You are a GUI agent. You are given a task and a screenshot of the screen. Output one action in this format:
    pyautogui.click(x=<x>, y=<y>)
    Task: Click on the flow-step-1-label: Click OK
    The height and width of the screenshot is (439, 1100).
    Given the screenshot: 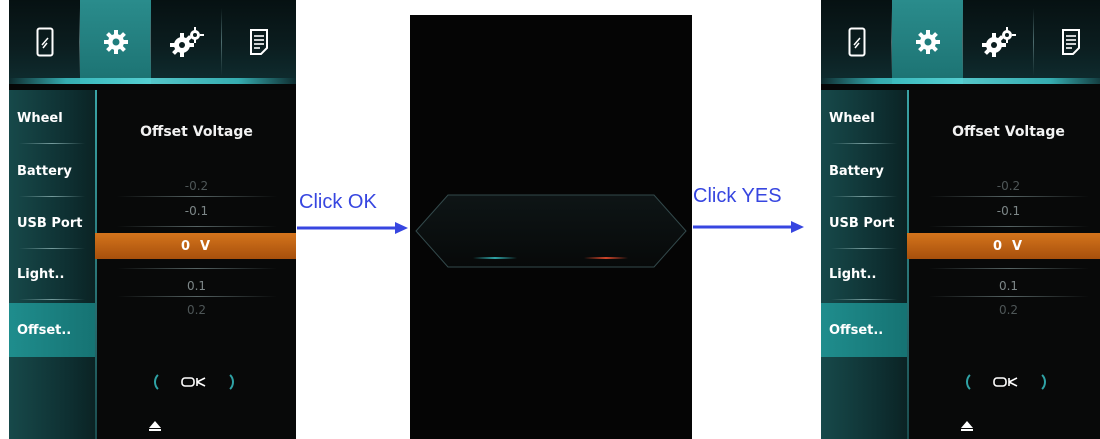 What is the action you would take?
    pyautogui.click(x=338, y=202)
    